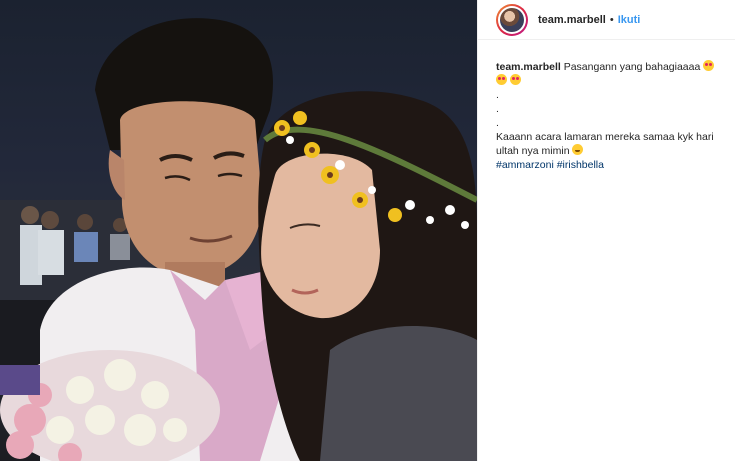 This screenshot has height=461, width=735. What do you see at coordinates (632, 67) in the screenshot?
I see `caption-text-1: Pasangann yang bahagiaaaa` at bounding box center [632, 67].